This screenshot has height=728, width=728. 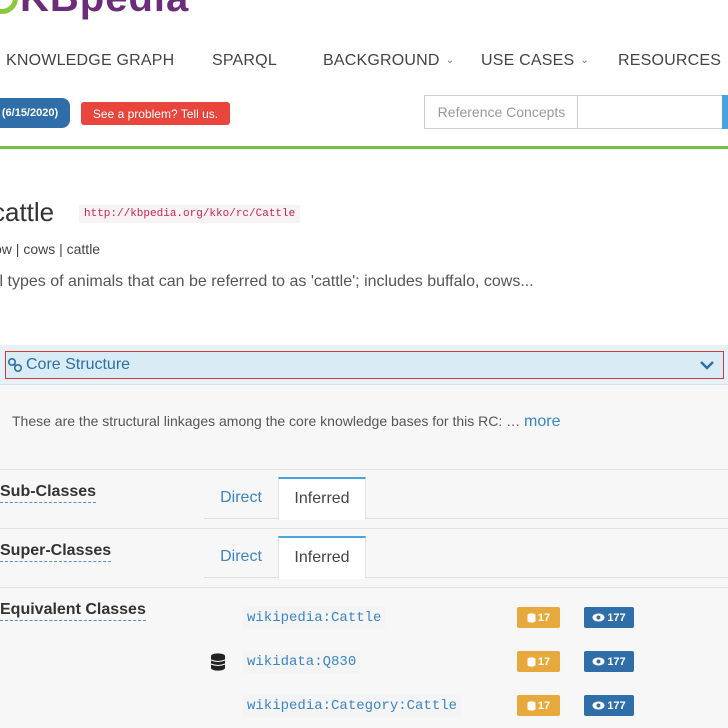 What do you see at coordinates (35, 113) in the screenshot?
I see `version-badge: (6/15/2020)` at bounding box center [35, 113].